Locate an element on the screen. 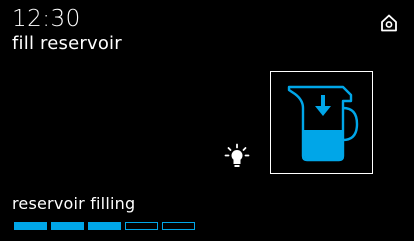 The height and width of the screenshot is (241, 414). home-icon is located at coordinates (389, 23).